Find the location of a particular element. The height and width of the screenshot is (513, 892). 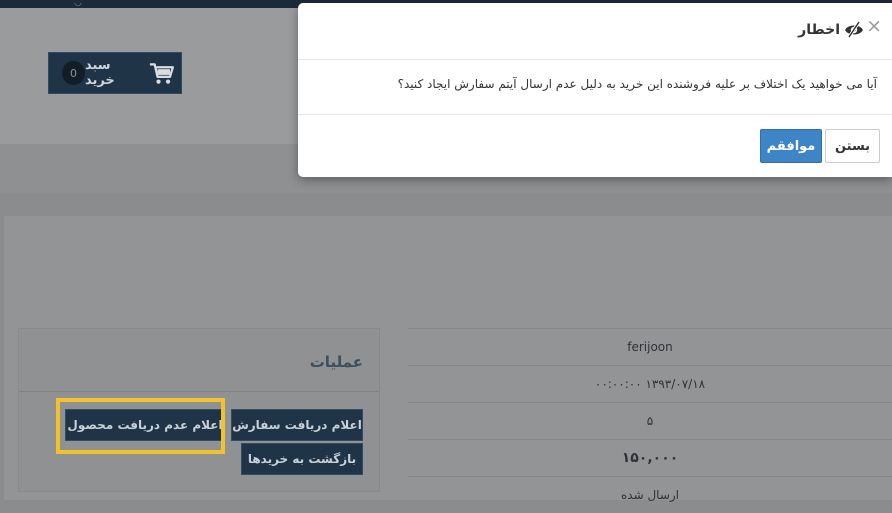

cart-button: سبد خرید 0 is located at coordinates (115, 73).